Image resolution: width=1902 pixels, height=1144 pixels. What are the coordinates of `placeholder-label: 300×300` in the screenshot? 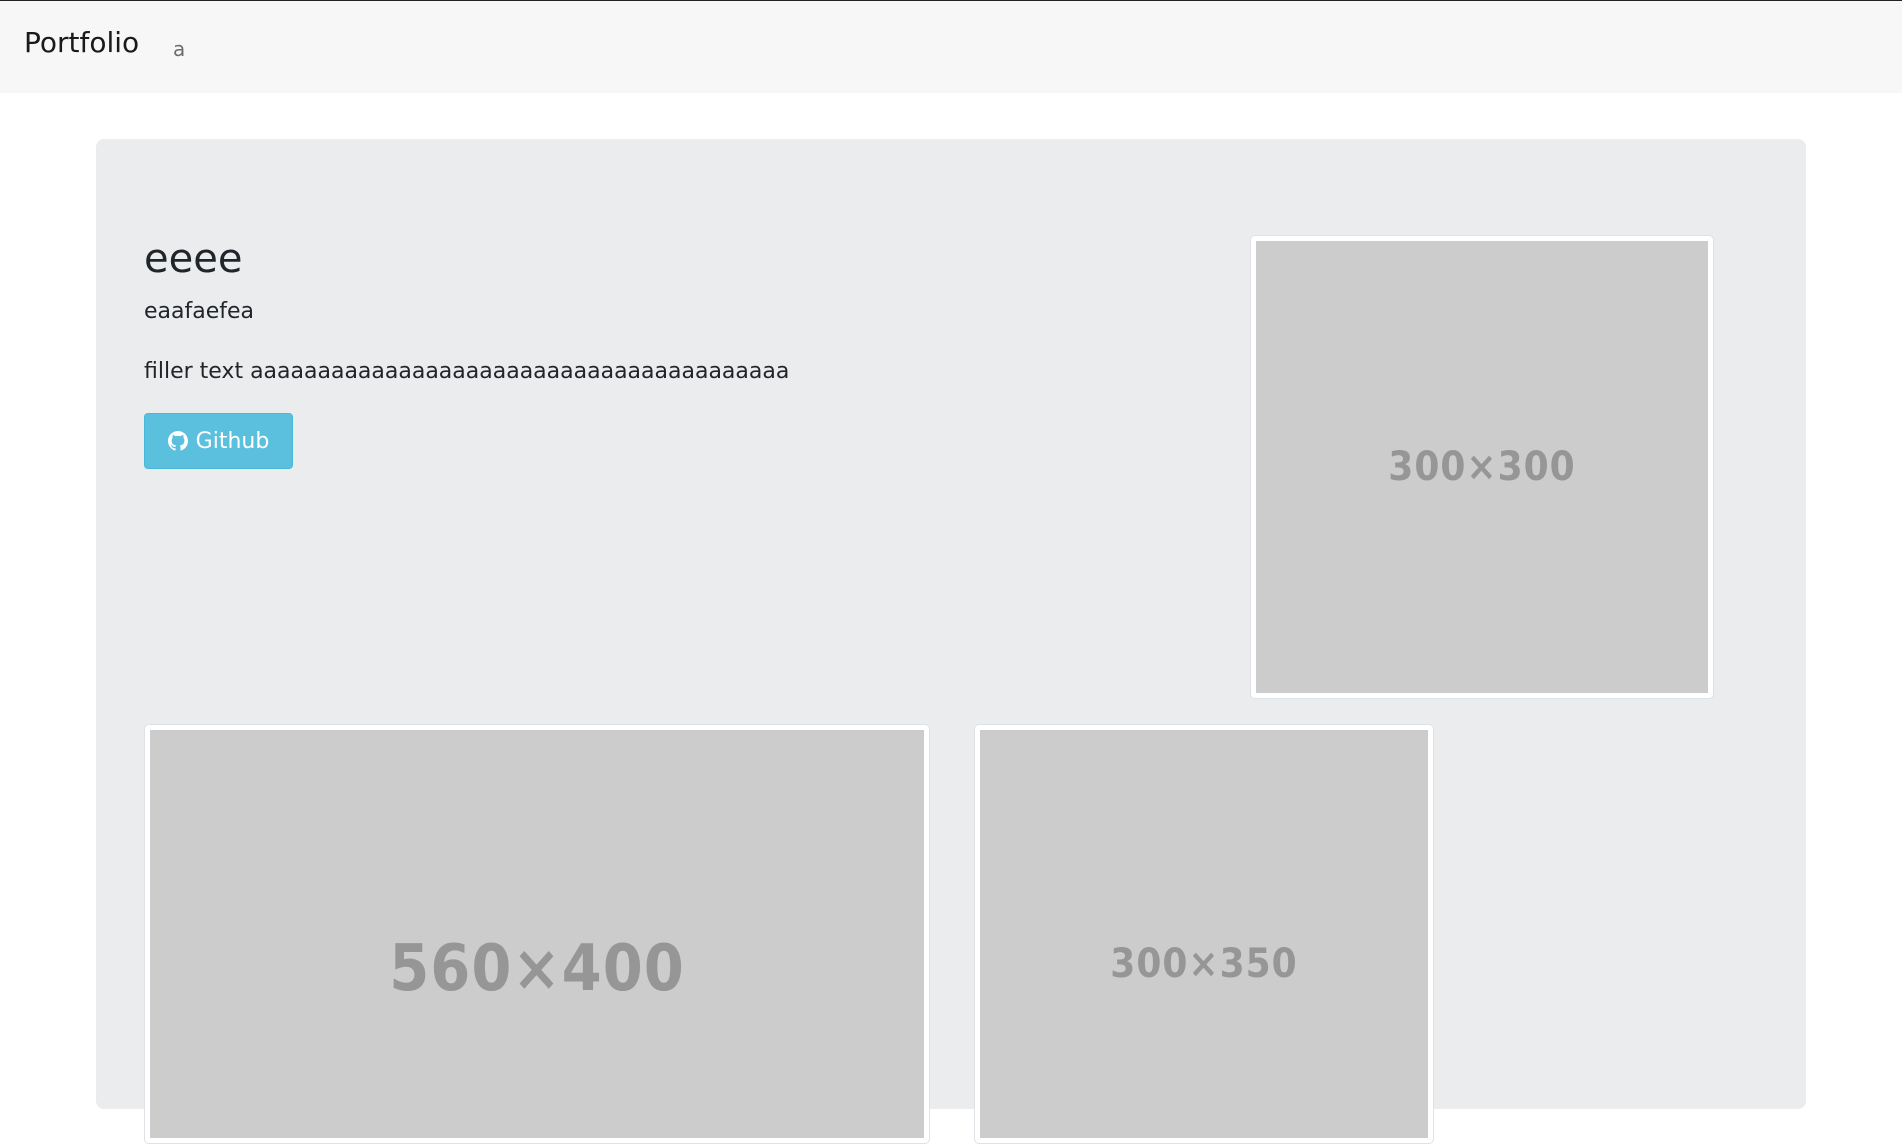 It's located at (1482, 467).